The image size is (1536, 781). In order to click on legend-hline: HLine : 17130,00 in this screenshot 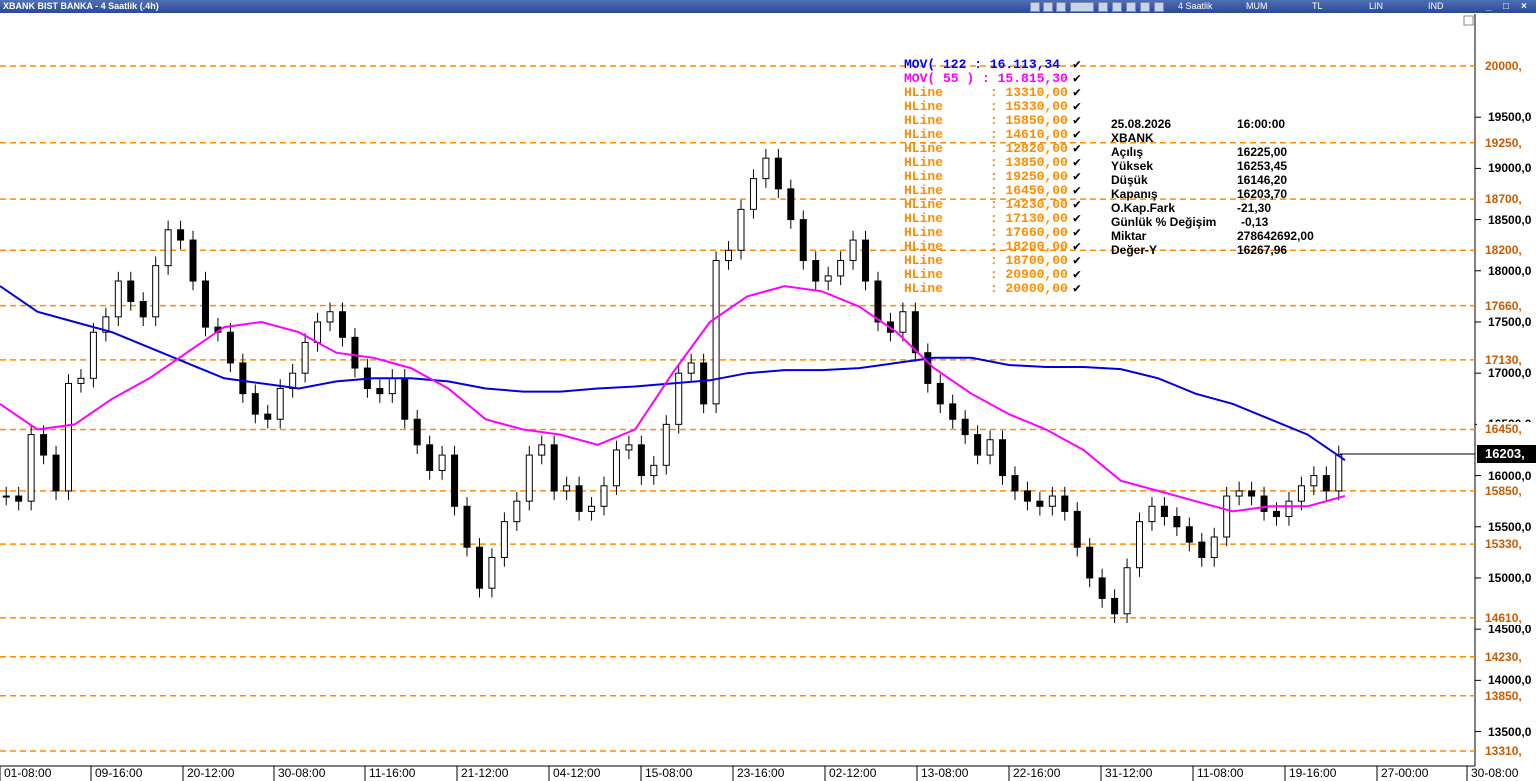, I will do `click(986, 219)`.